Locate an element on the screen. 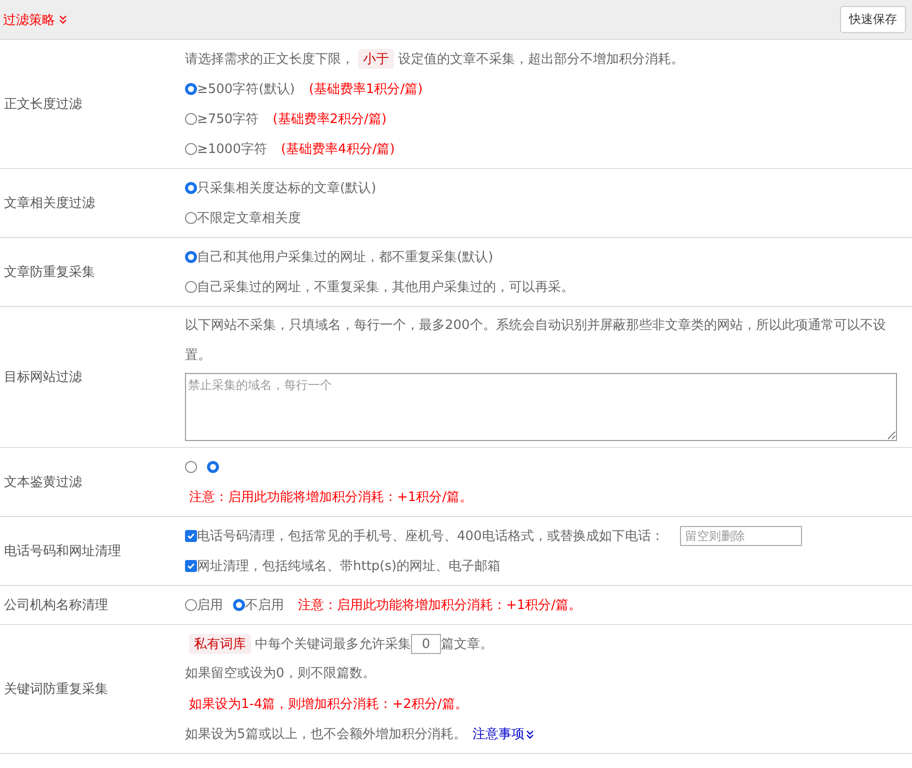 The image size is (912, 768). checkbox-label: 电话号码清理，包括常见的手机号、座机号、400电话格式，或替换成如下电话： is located at coordinates (430, 536).